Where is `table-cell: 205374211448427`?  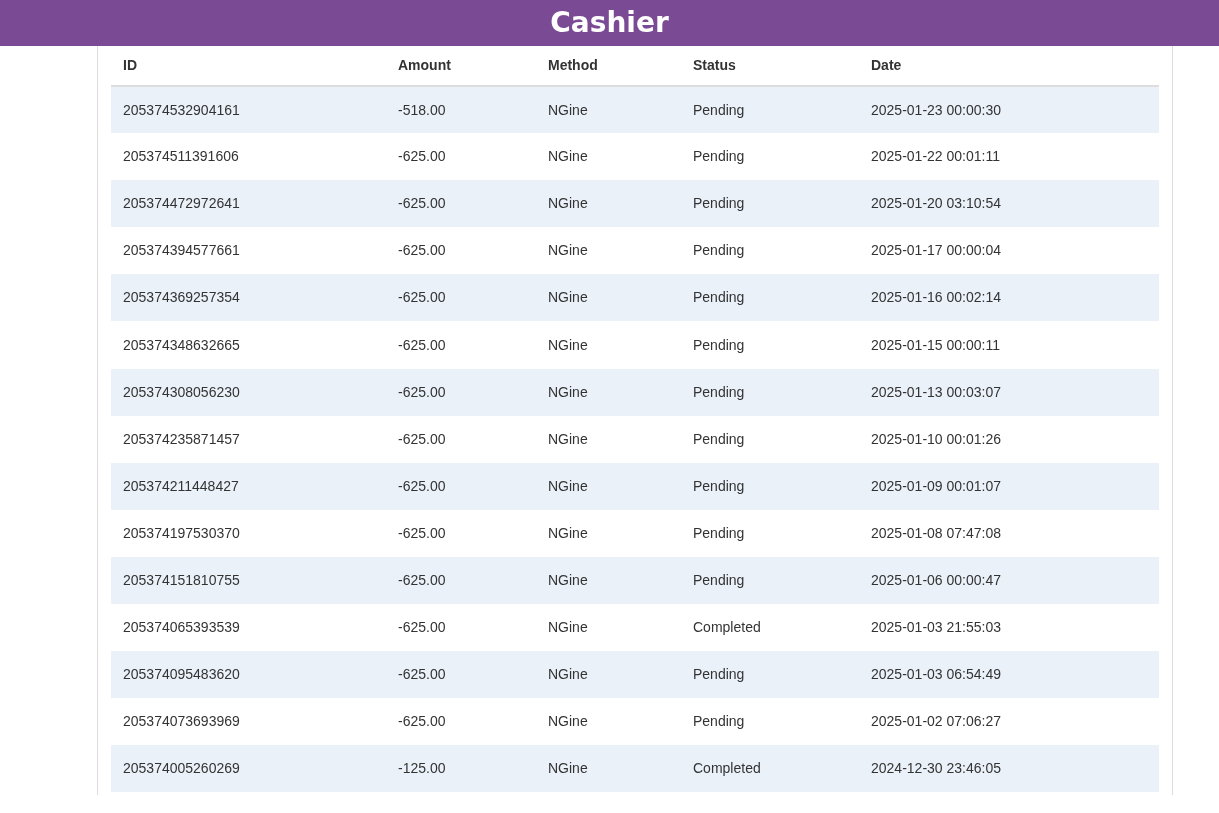
table-cell: 205374211448427 is located at coordinates (248, 486).